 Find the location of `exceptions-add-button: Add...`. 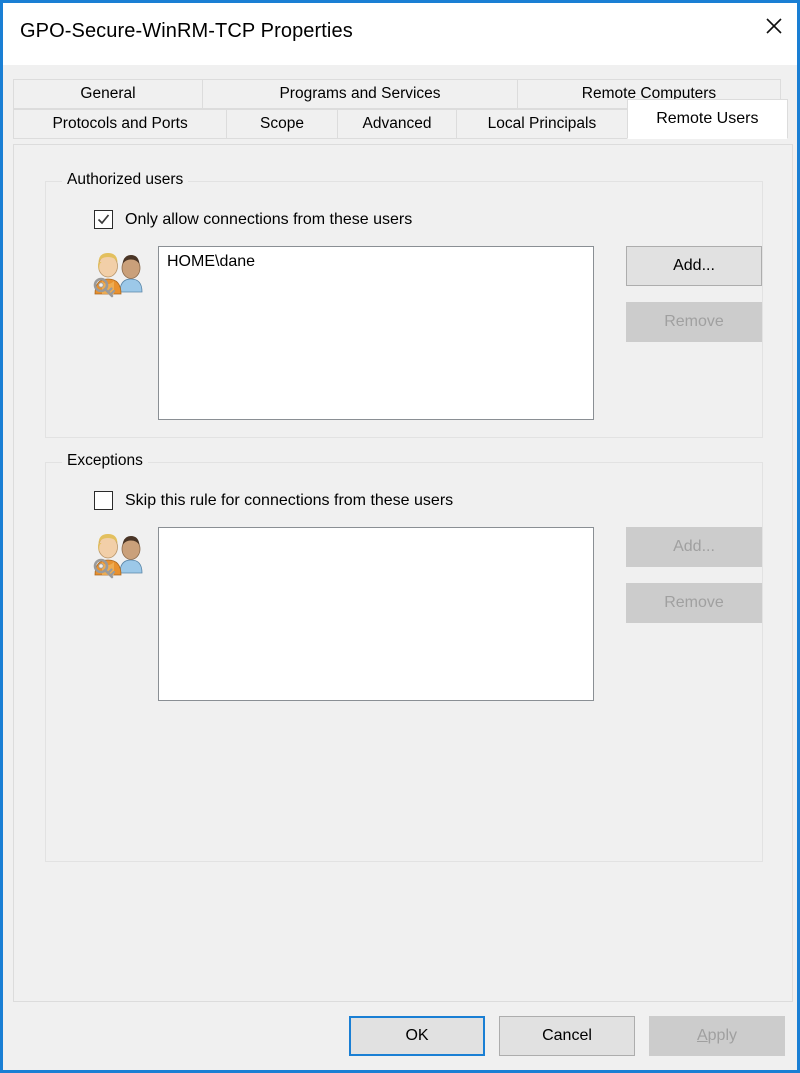

exceptions-add-button: Add... is located at coordinates (694, 547).